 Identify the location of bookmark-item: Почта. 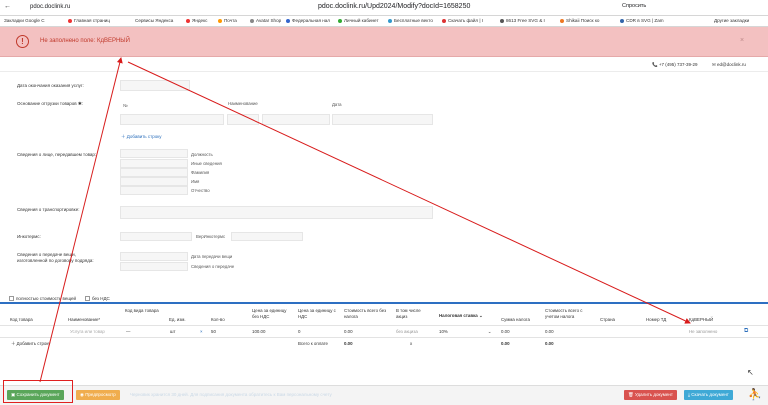
(227, 20).